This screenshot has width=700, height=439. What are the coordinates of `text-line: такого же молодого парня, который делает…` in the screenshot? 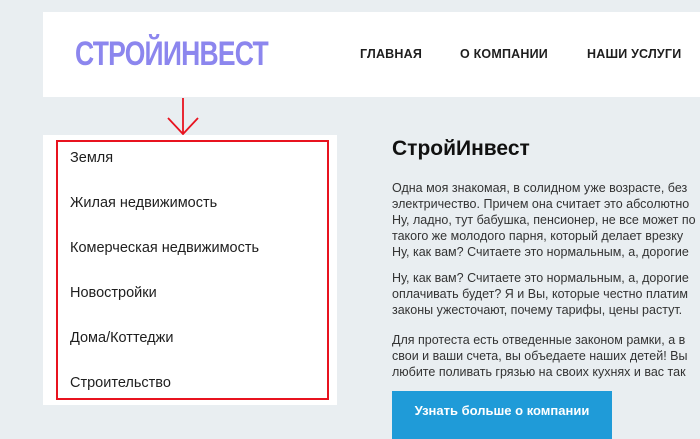 It's located at (538, 236).